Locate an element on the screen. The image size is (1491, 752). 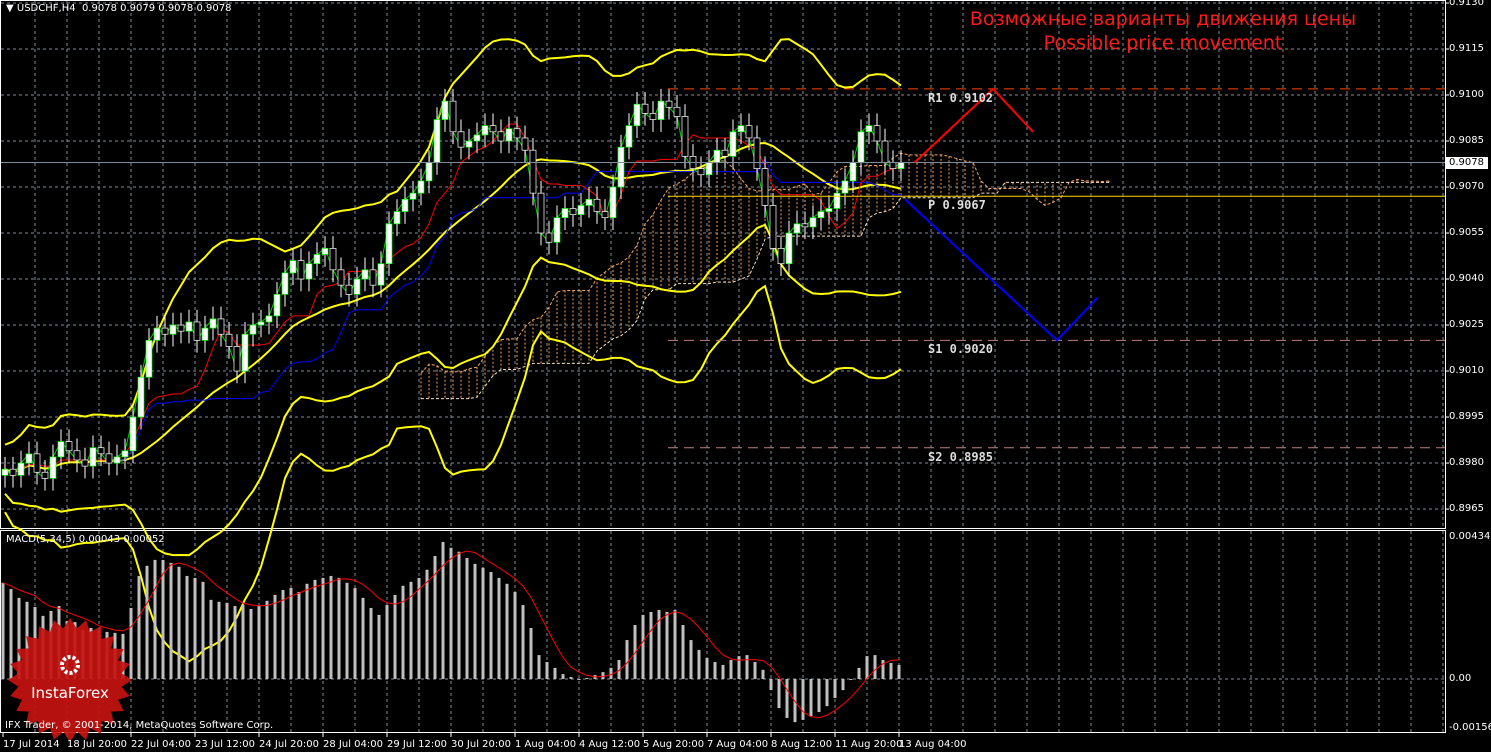
time-axis-label: 29 Jul 12:00 is located at coordinates (417, 744).